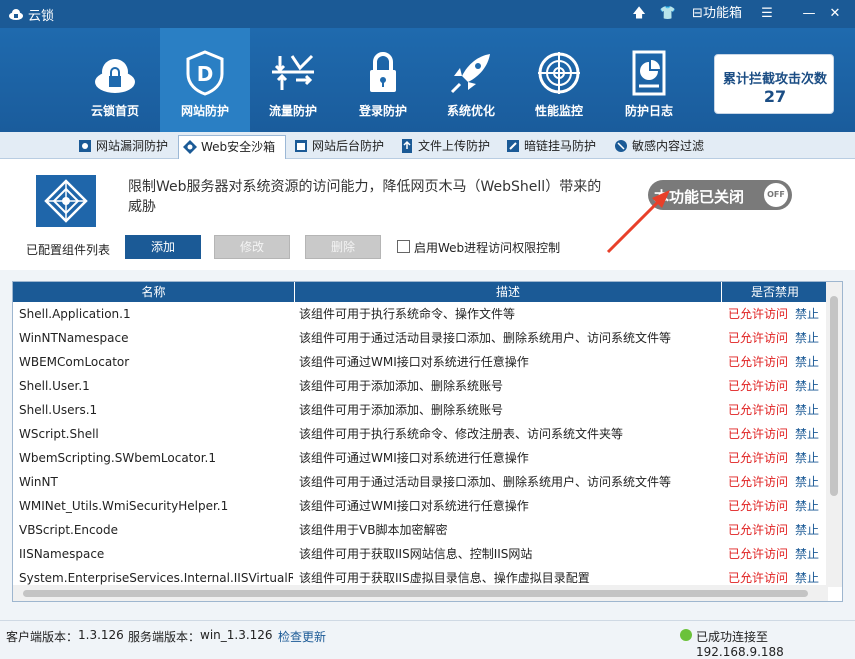  Describe the element at coordinates (470, 74) in the screenshot. I see `rocket-icon` at that location.